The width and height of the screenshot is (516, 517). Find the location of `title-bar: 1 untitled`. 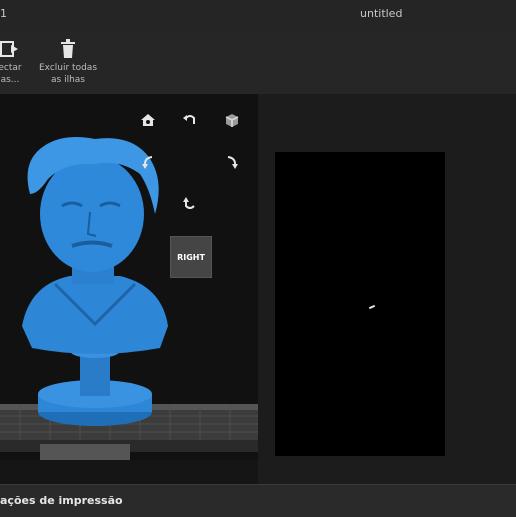

title-bar: 1 untitled is located at coordinates (258, 15).